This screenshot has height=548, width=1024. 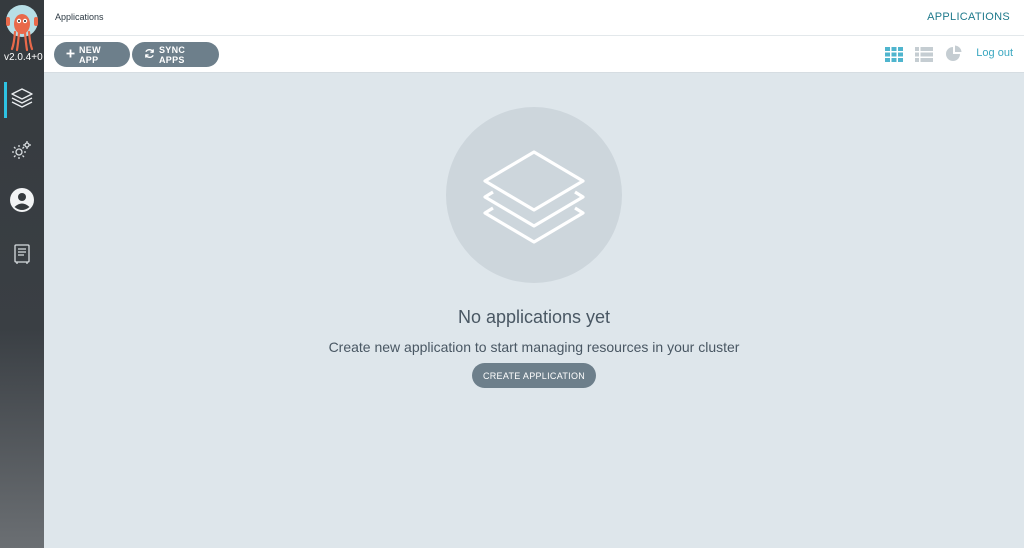 I want to click on version-label: v2.0.4+0, so click(x=23, y=57).